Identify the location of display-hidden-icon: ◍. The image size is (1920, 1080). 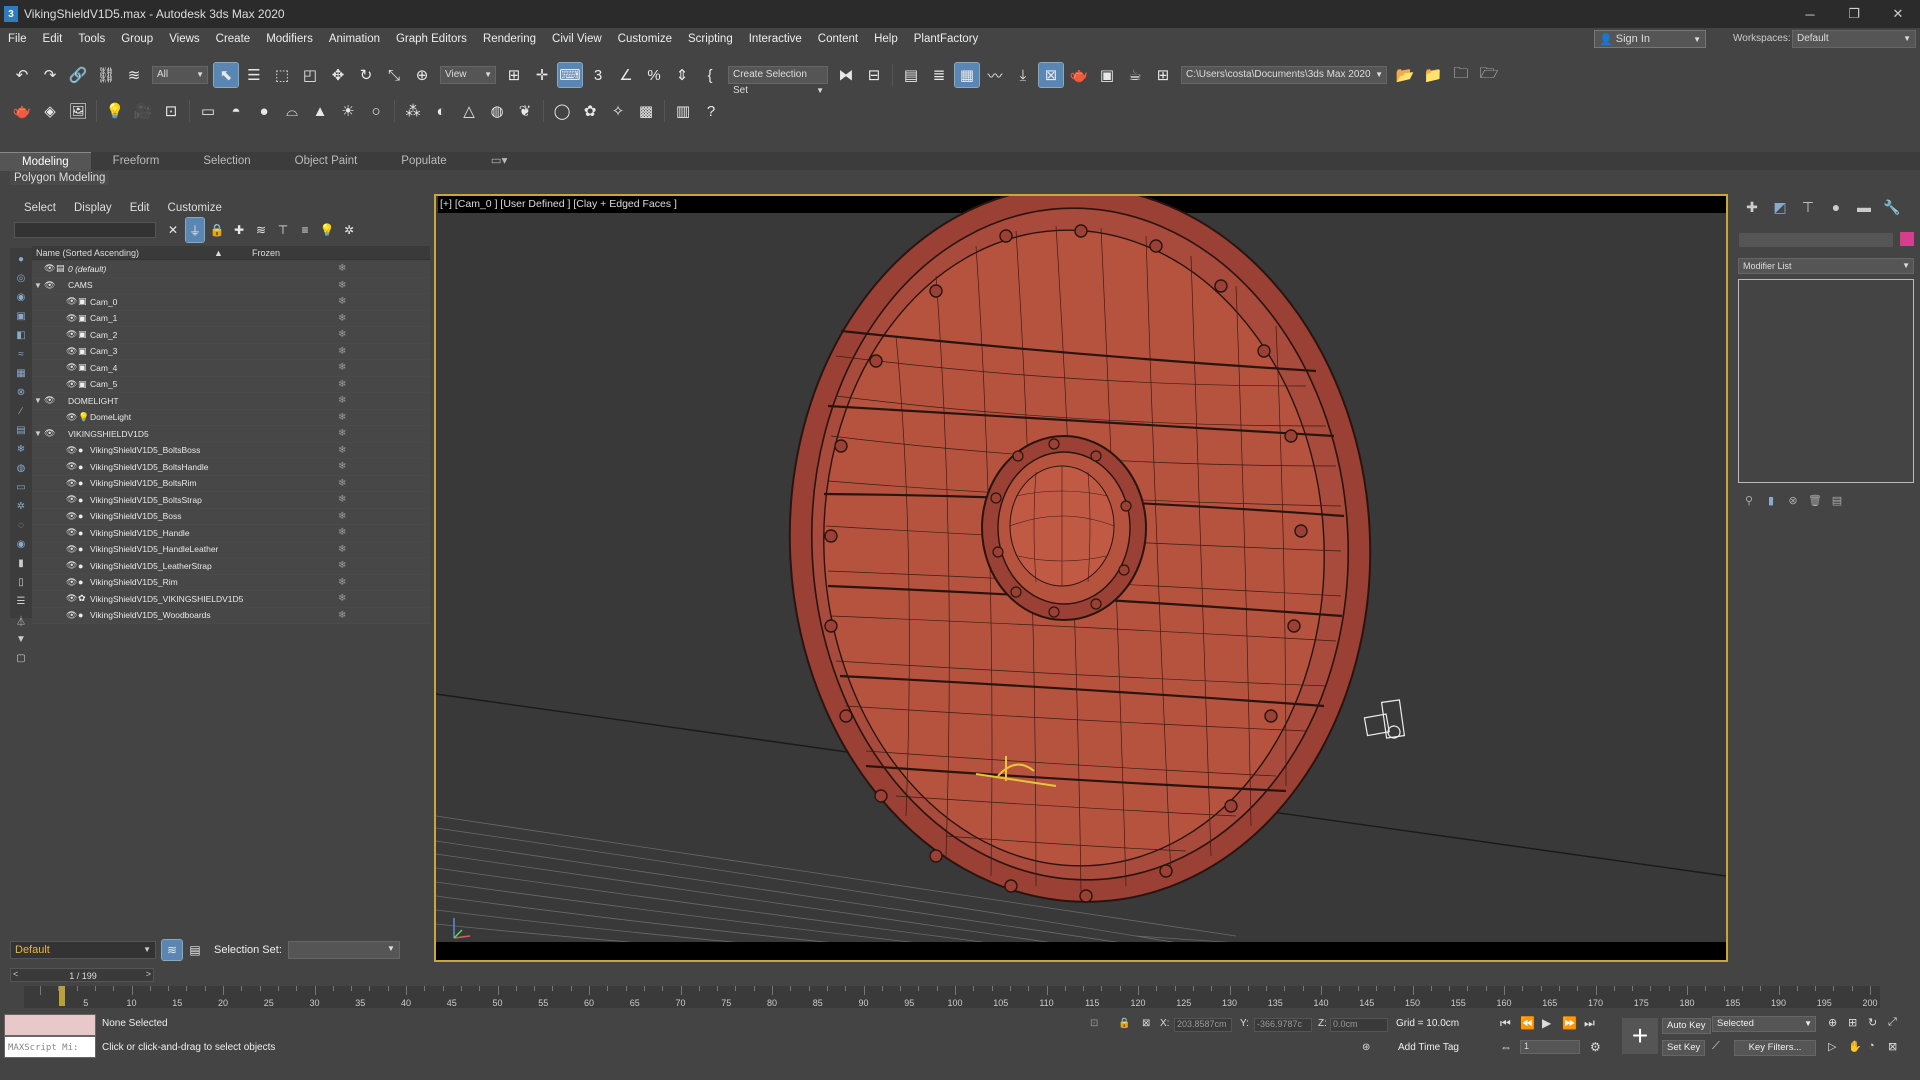
(21, 468).